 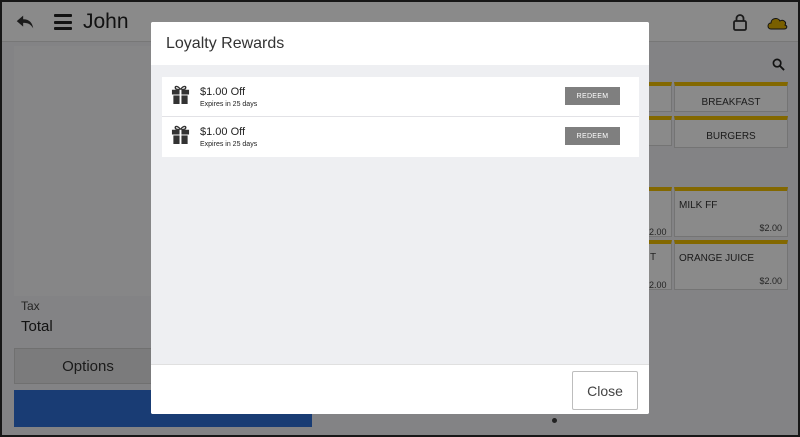 What do you see at coordinates (225, 43) in the screenshot?
I see `dialog-title: Loyalty Rewards` at bounding box center [225, 43].